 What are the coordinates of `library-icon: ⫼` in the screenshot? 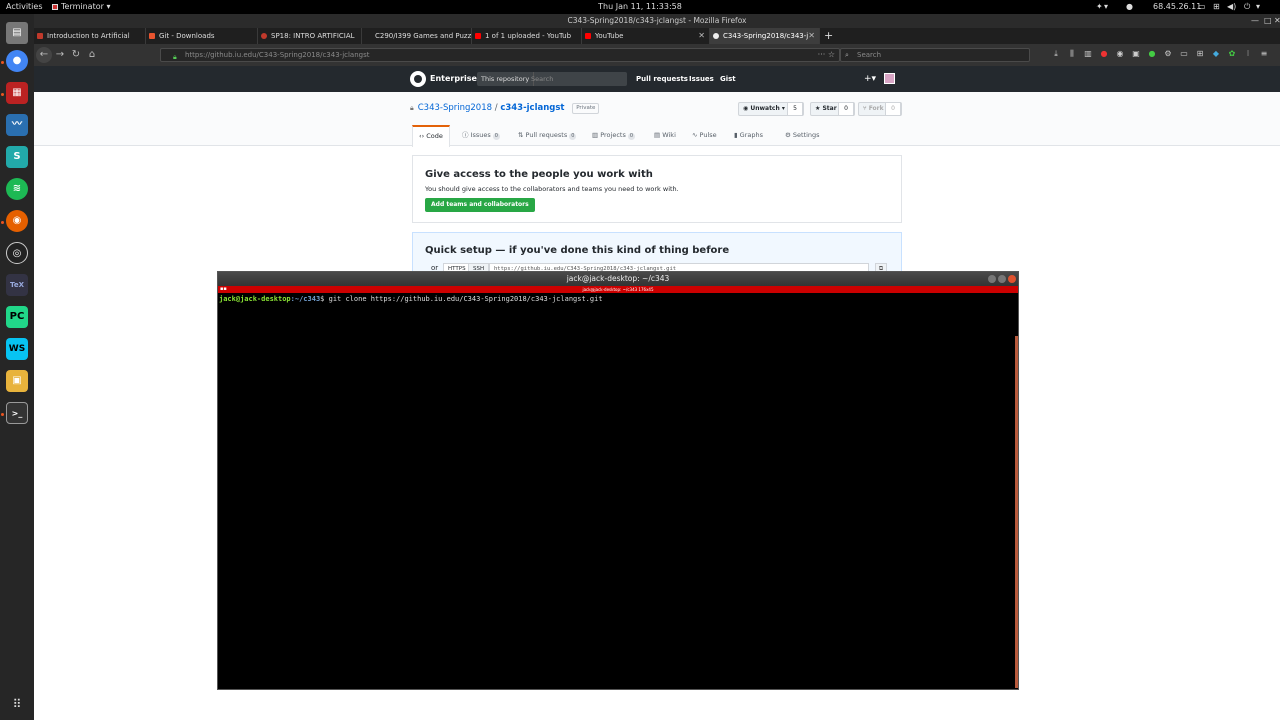 It's located at (1072, 54).